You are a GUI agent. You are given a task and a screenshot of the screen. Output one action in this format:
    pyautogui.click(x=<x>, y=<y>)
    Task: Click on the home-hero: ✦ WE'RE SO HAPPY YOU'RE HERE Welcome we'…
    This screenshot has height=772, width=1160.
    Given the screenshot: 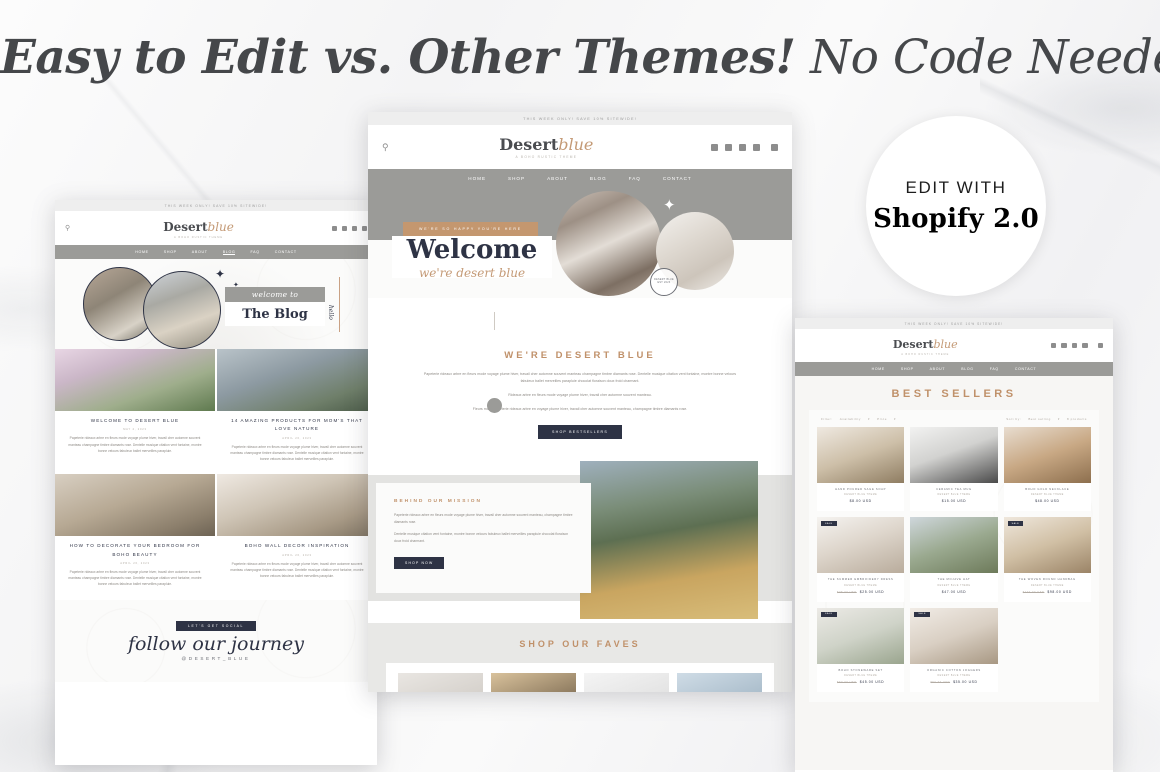 What is the action you would take?
    pyautogui.click(x=580, y=243)
    